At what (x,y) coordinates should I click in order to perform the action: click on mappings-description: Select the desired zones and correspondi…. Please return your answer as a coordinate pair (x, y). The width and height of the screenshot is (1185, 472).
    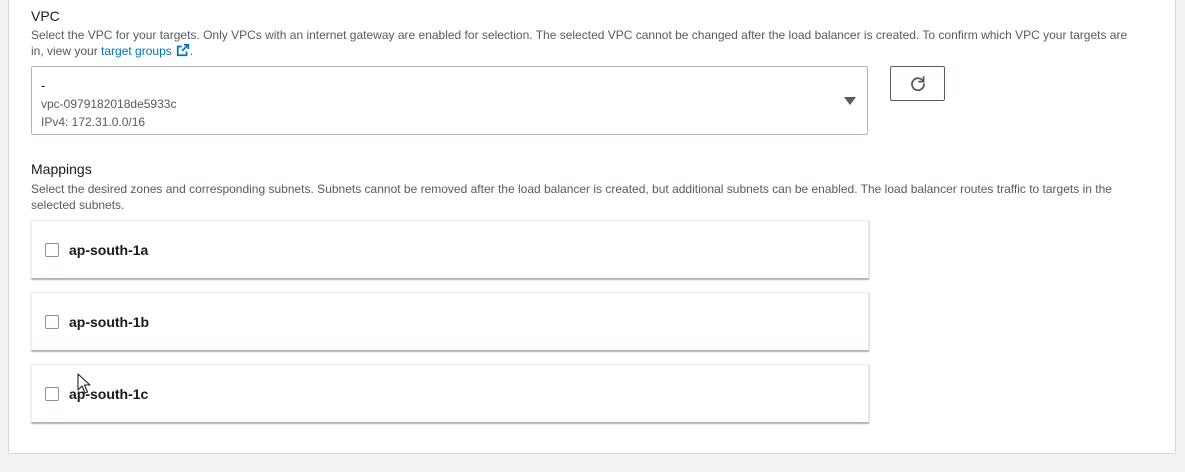
    Looking at the image, I should click on (571, 197).